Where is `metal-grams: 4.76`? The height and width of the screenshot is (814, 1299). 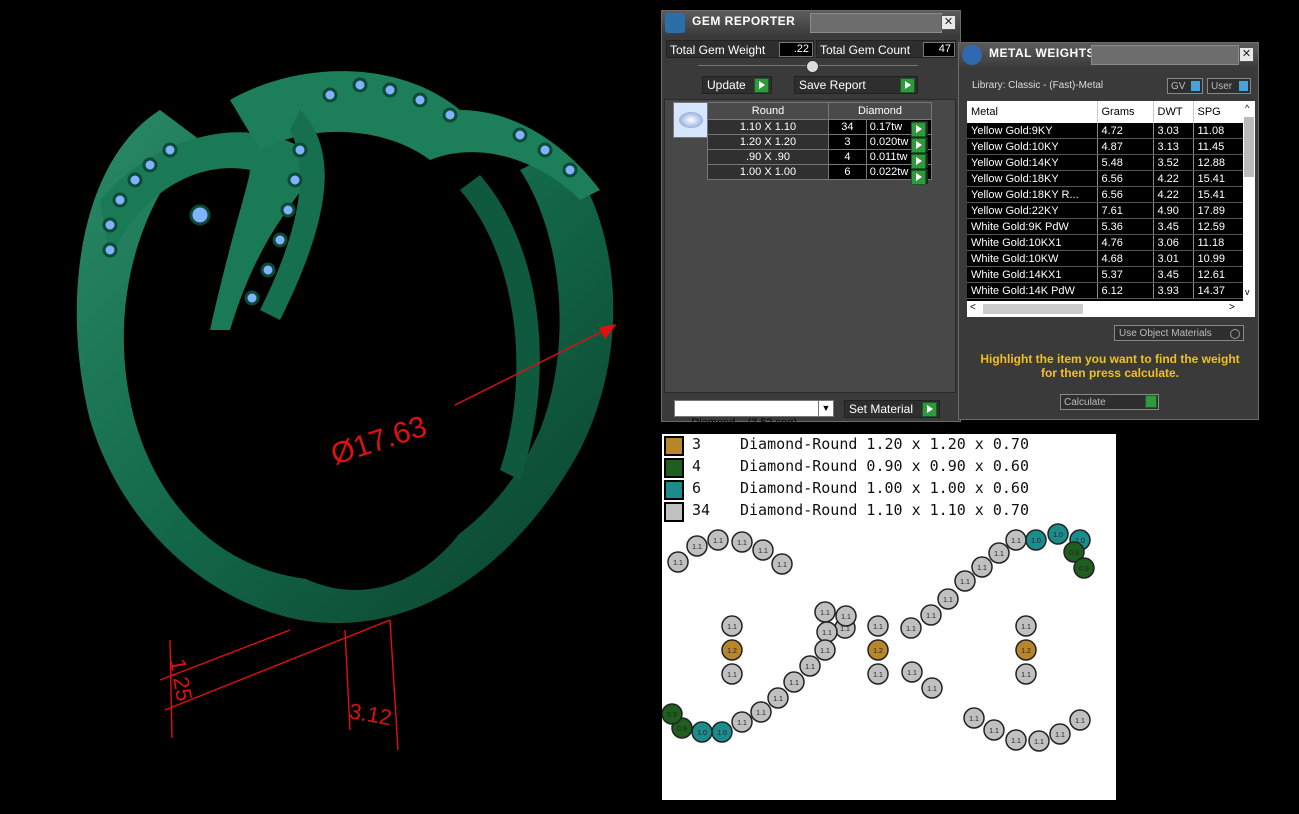
metal-grams: 4.76 is located at coordinates (1125, 242).